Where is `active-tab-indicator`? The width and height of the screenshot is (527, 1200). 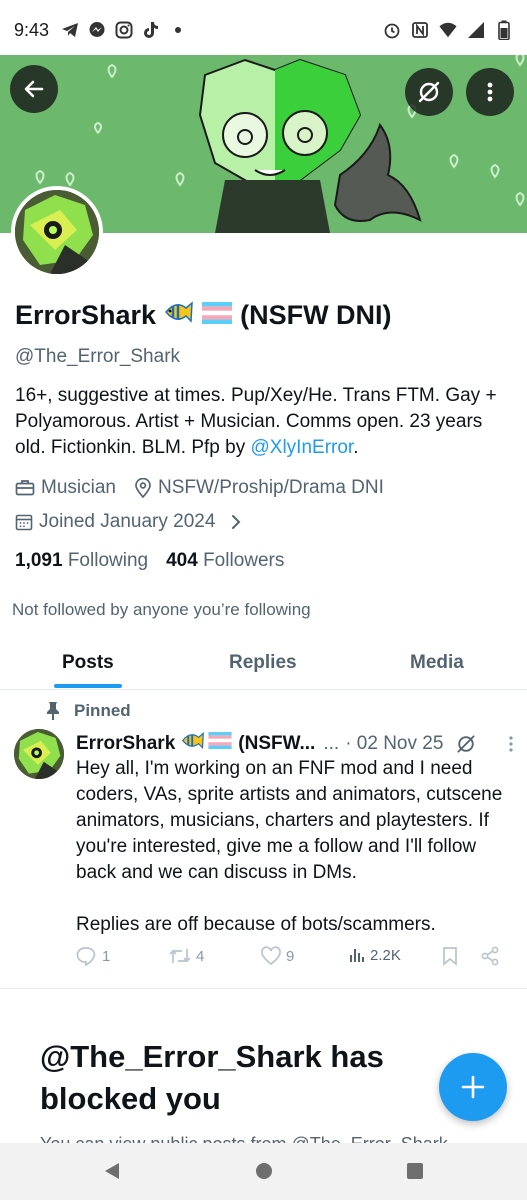
active-tab-indicator is located at coordinates (88, 686).